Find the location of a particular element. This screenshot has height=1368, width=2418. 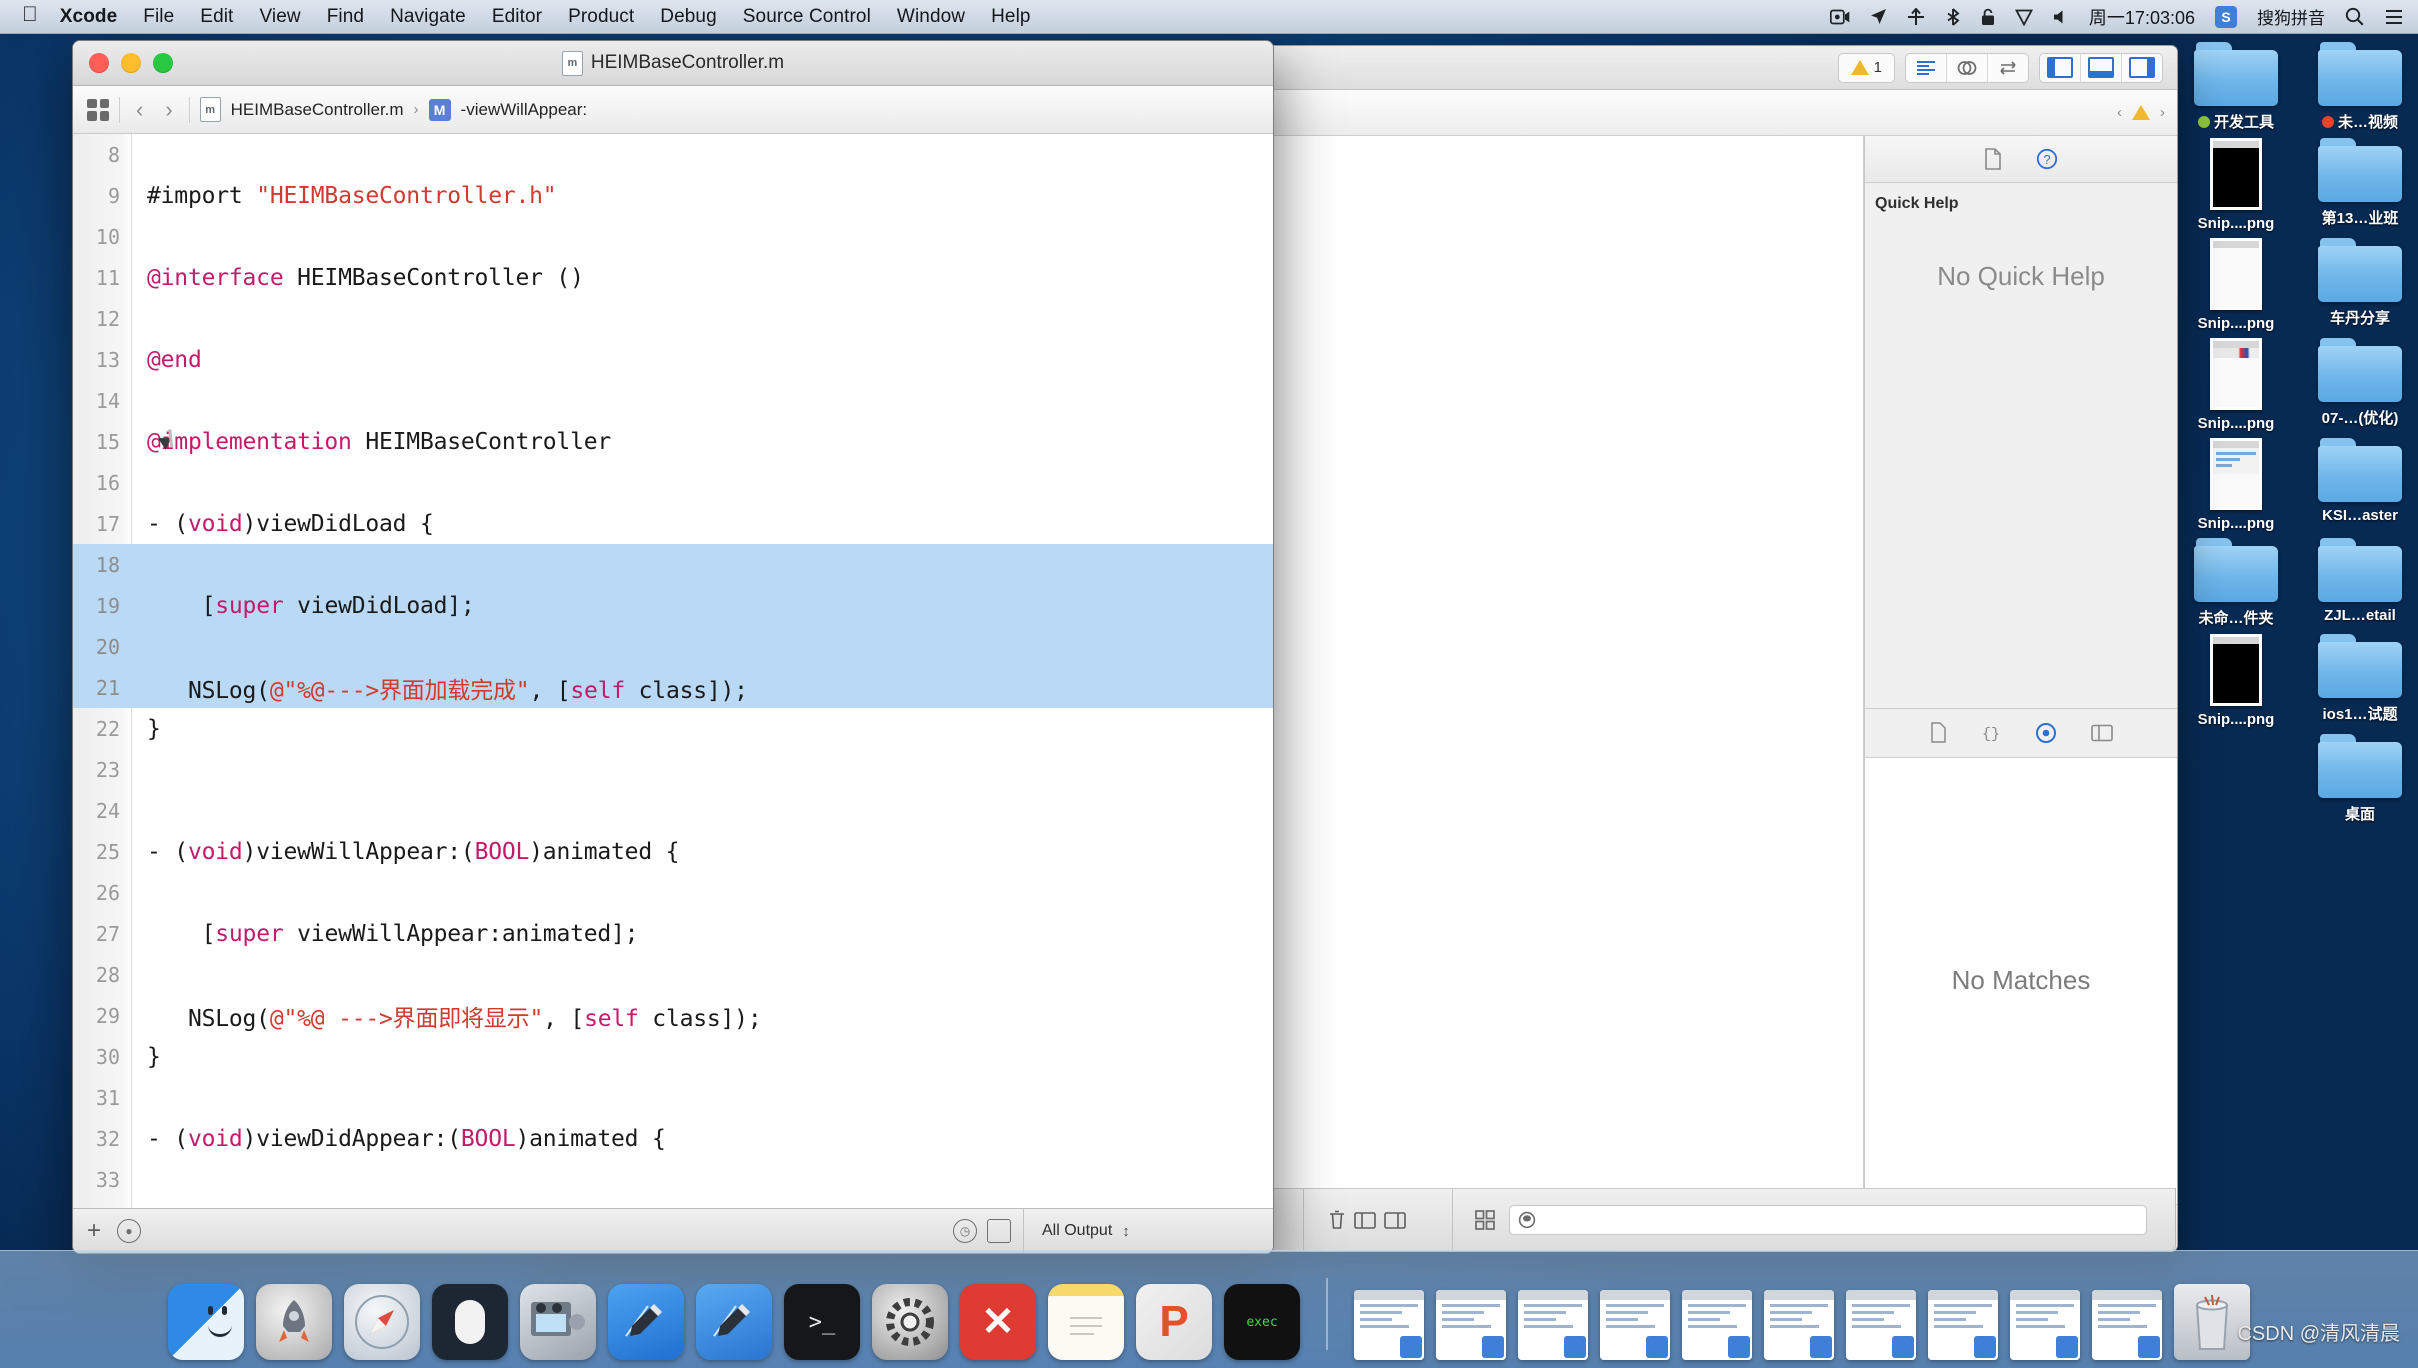

mouse-app-icon-wrapper is located at coordinates (470, 1322).